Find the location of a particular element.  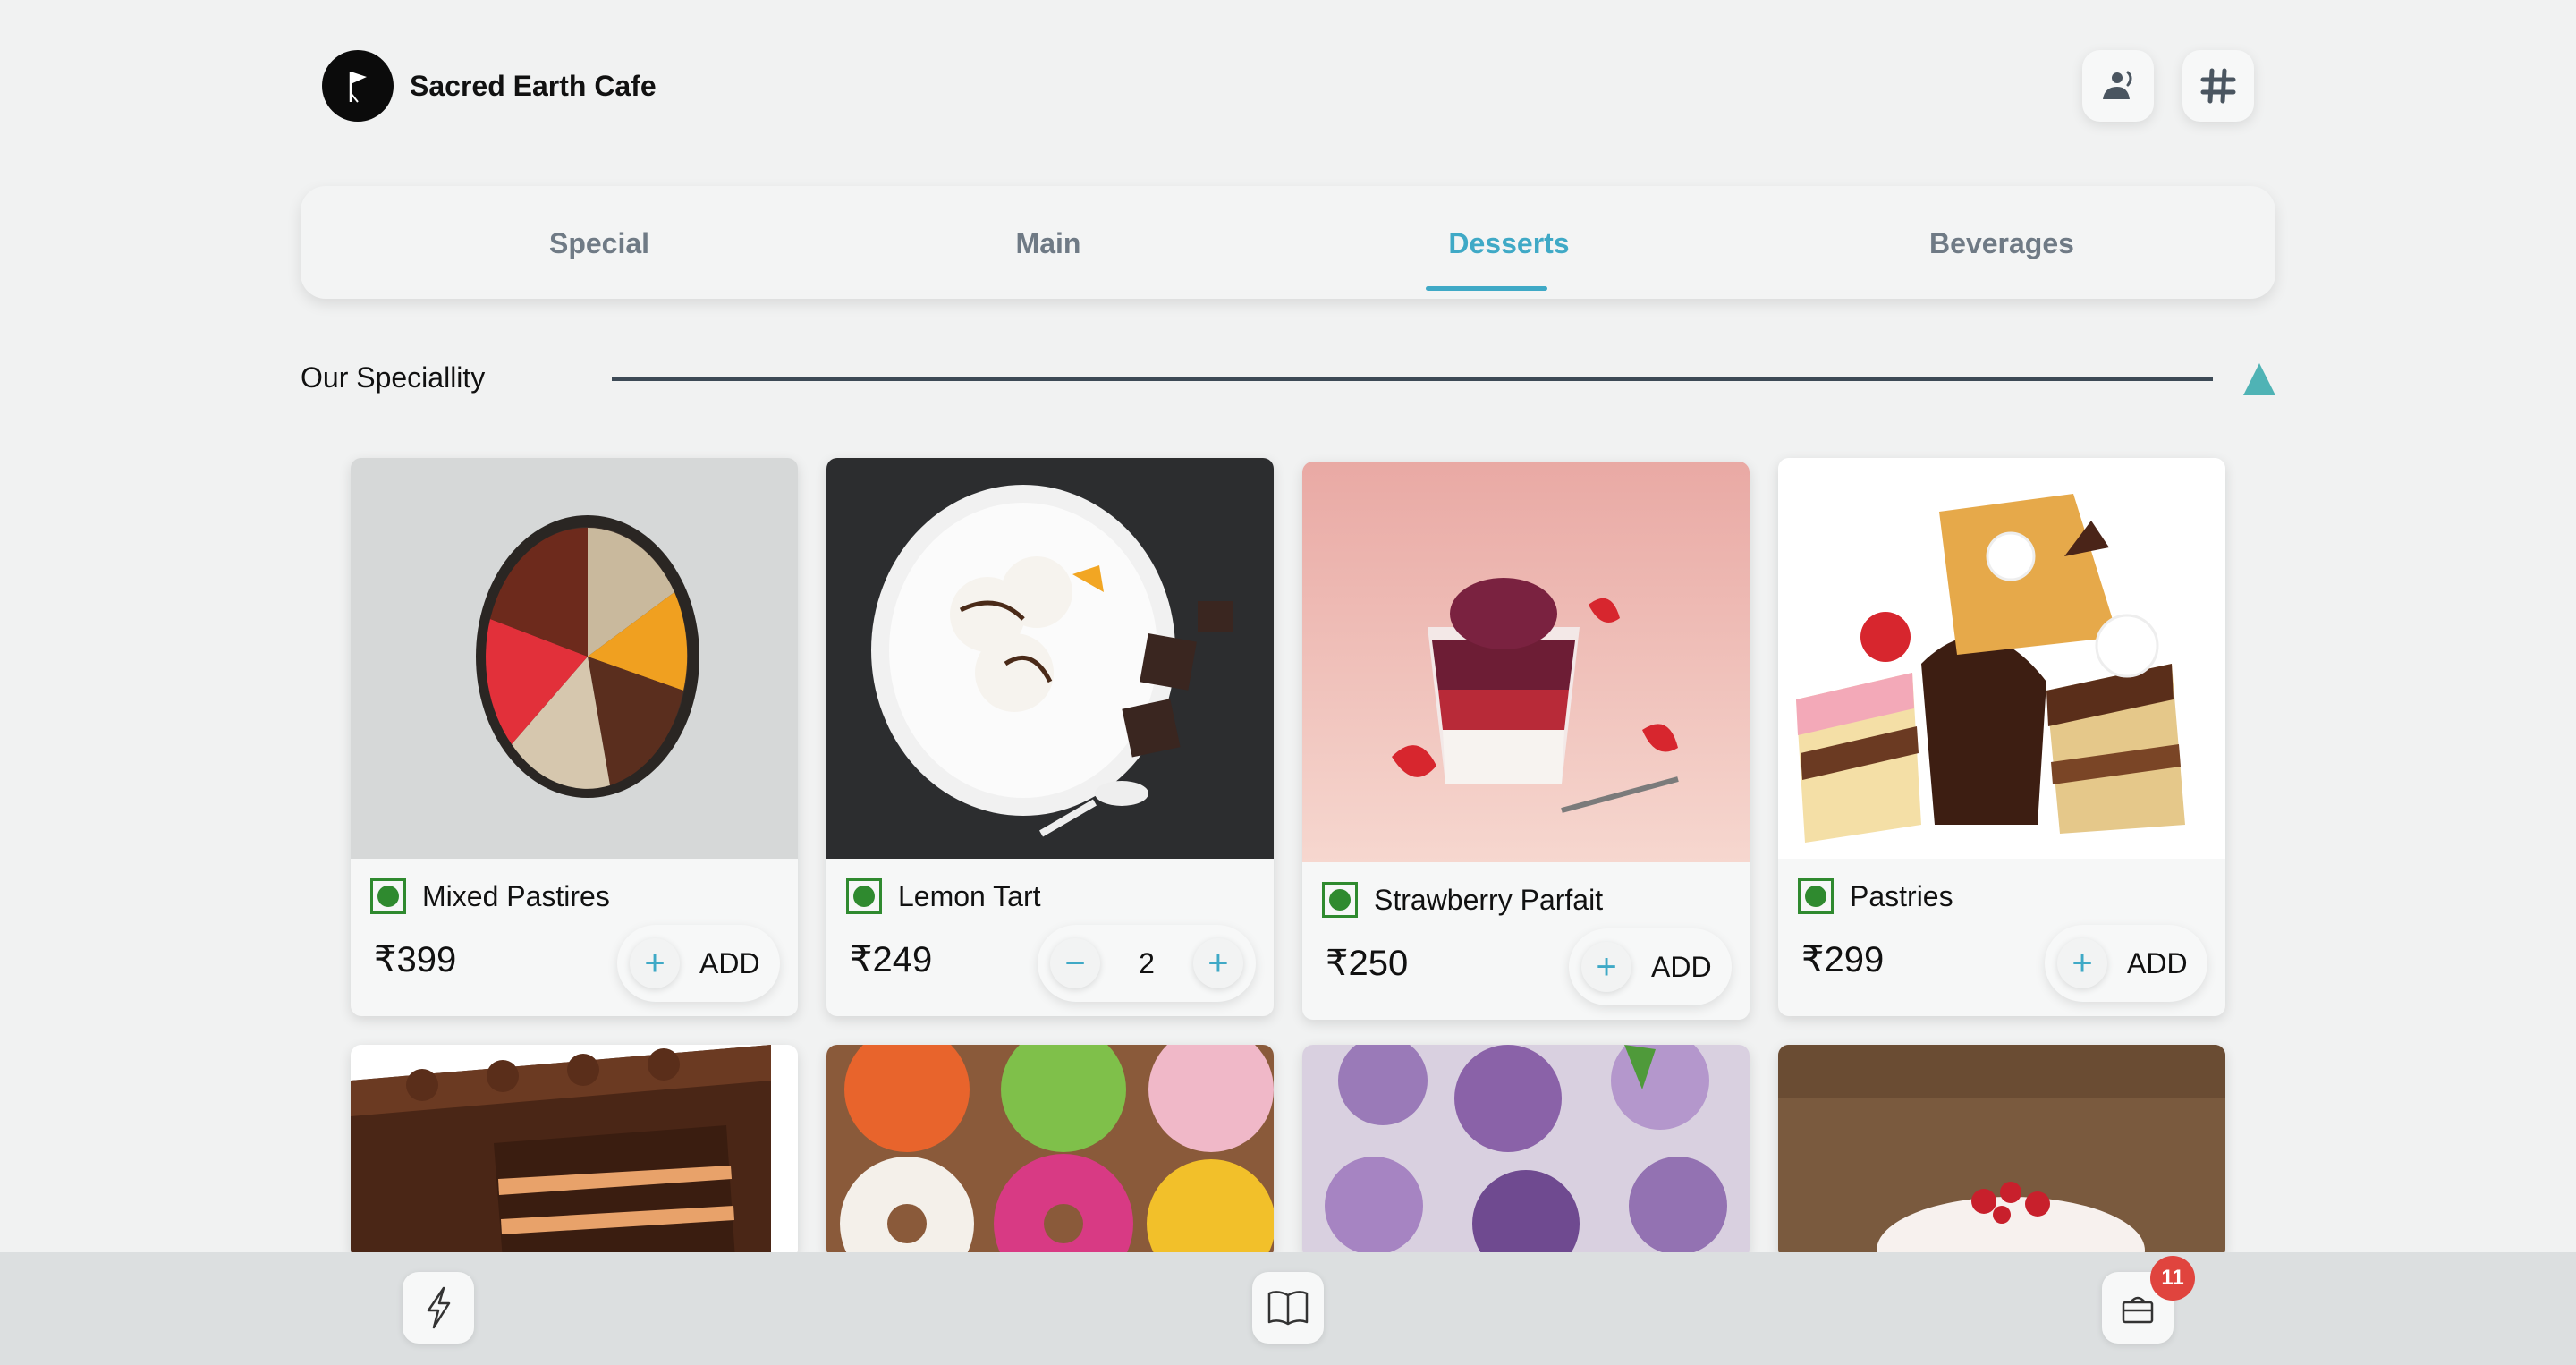

chocolate-cake-image is located at coordinates (574, 1152).